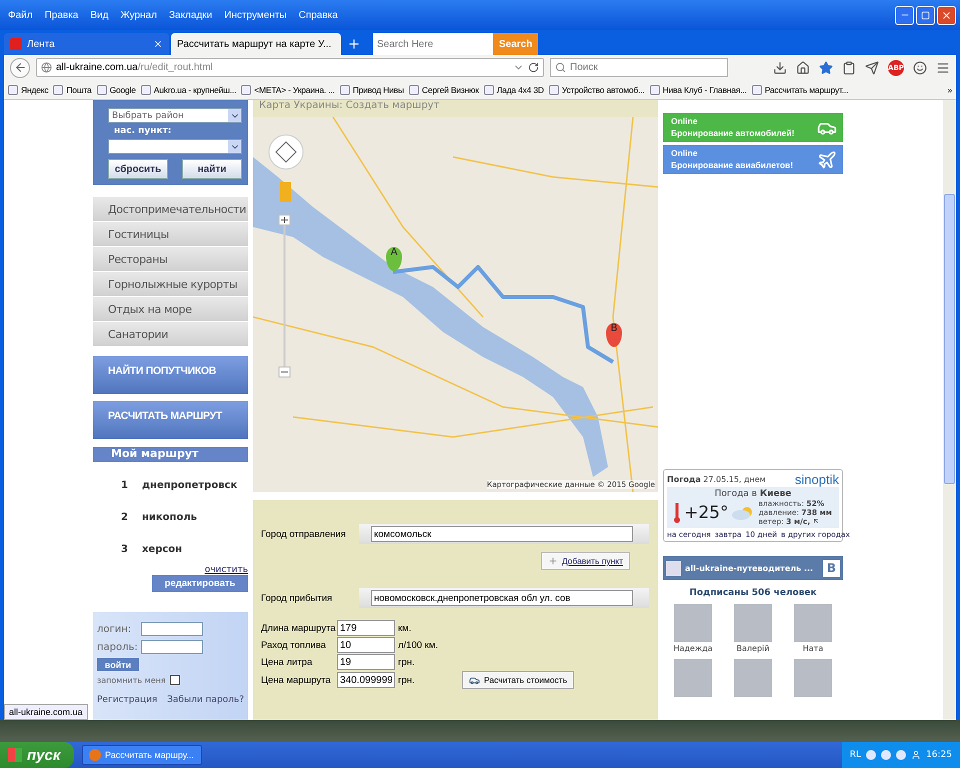 The image size is (960, 768). I want to click on menu-item: Инструменты, so click(255, 15).